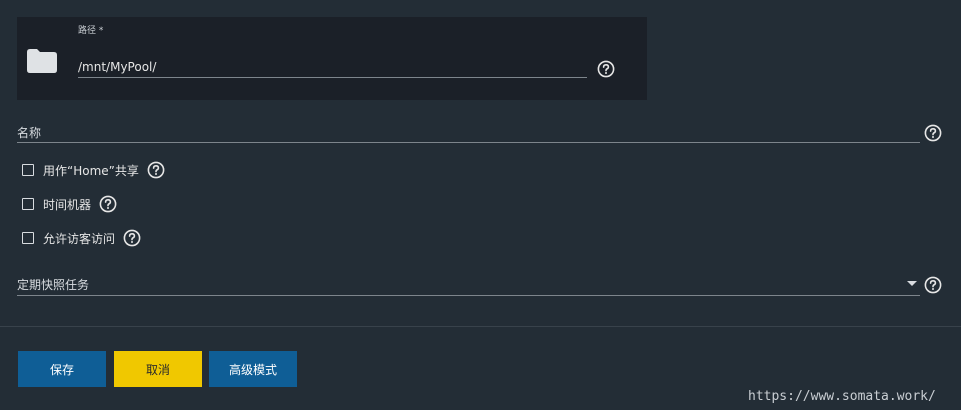  Describe the element at coordinates (842, 396) in the screenshot. I see `watermark: https://www.somata.work/` at that location.